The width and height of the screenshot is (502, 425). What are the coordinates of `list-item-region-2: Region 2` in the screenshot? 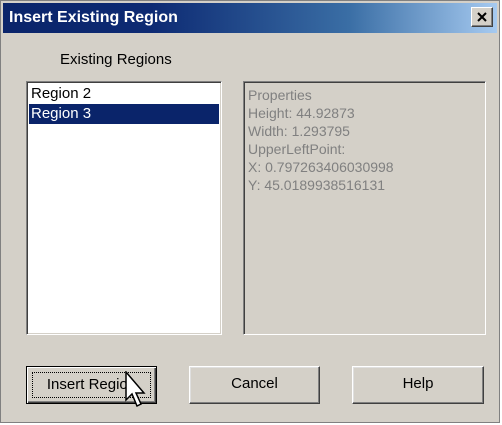 It's located at (124, 94).